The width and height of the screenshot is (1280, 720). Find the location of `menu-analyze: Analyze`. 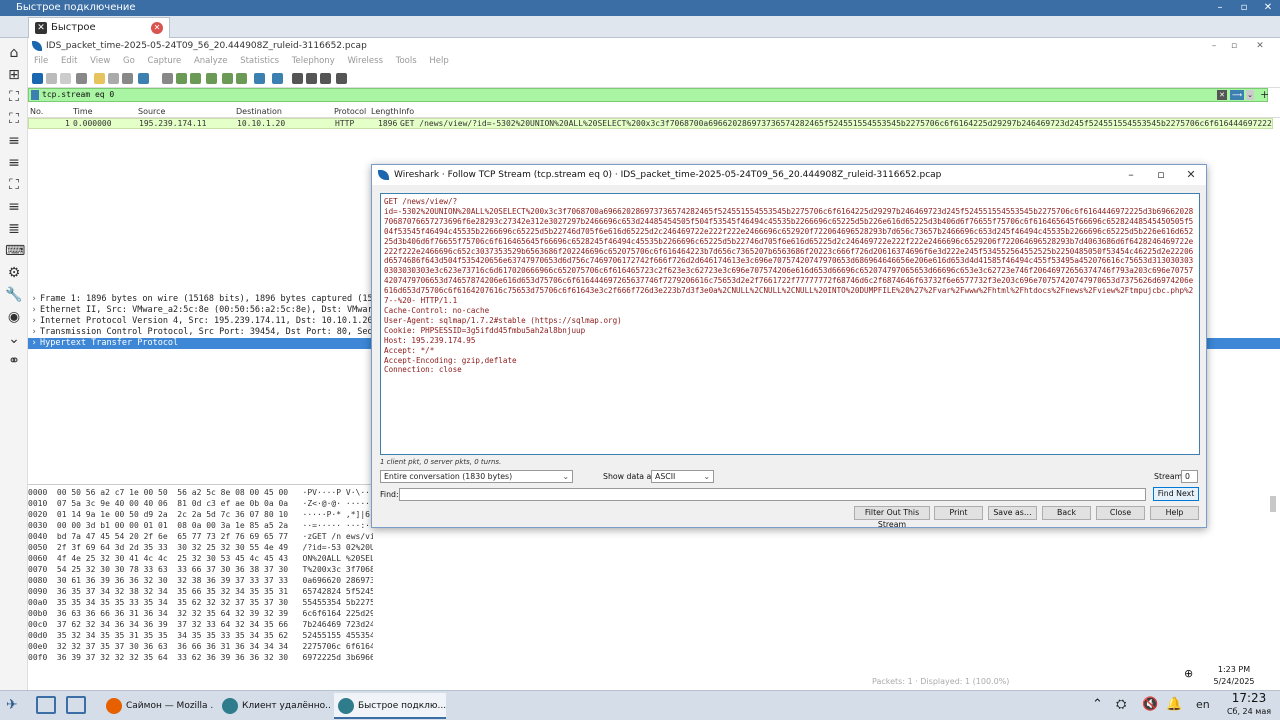

menu-analyze: Analyze is located at coordinates (211, 61).